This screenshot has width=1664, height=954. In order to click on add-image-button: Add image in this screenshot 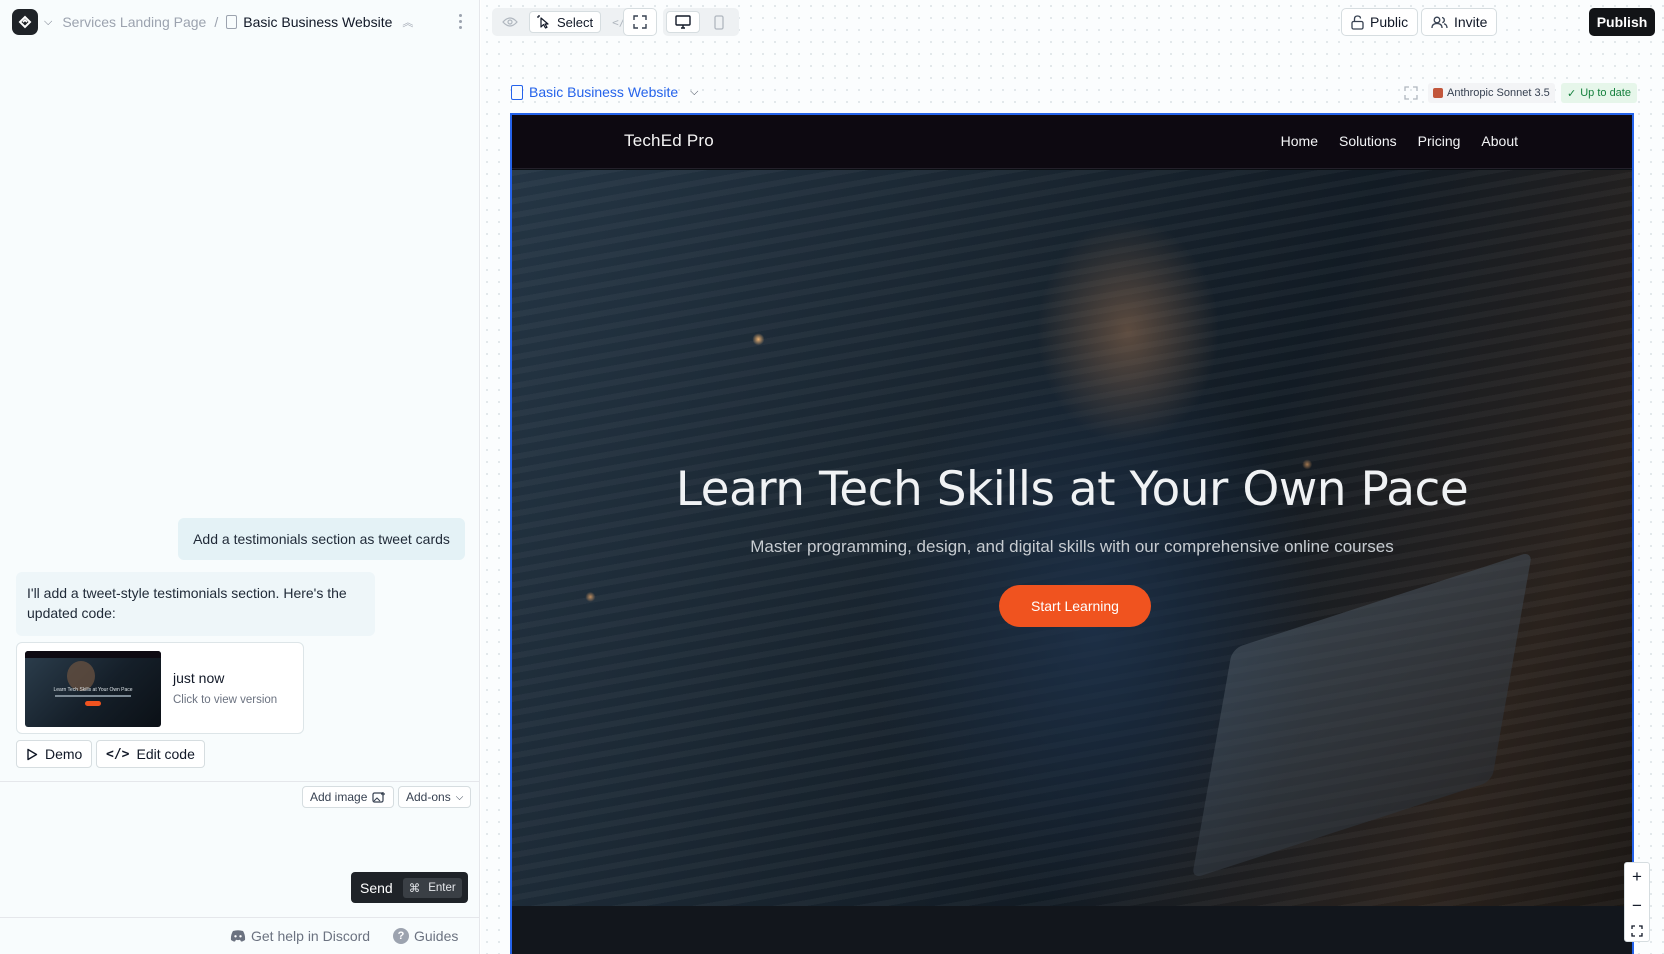, I will do `click(348, 797)`.